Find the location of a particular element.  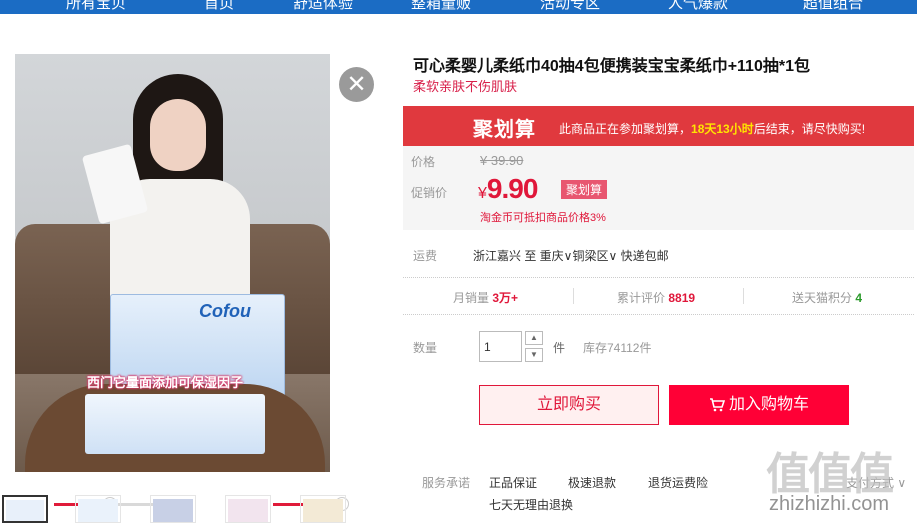

points-value: 4 is located at coordinates (859, 298).